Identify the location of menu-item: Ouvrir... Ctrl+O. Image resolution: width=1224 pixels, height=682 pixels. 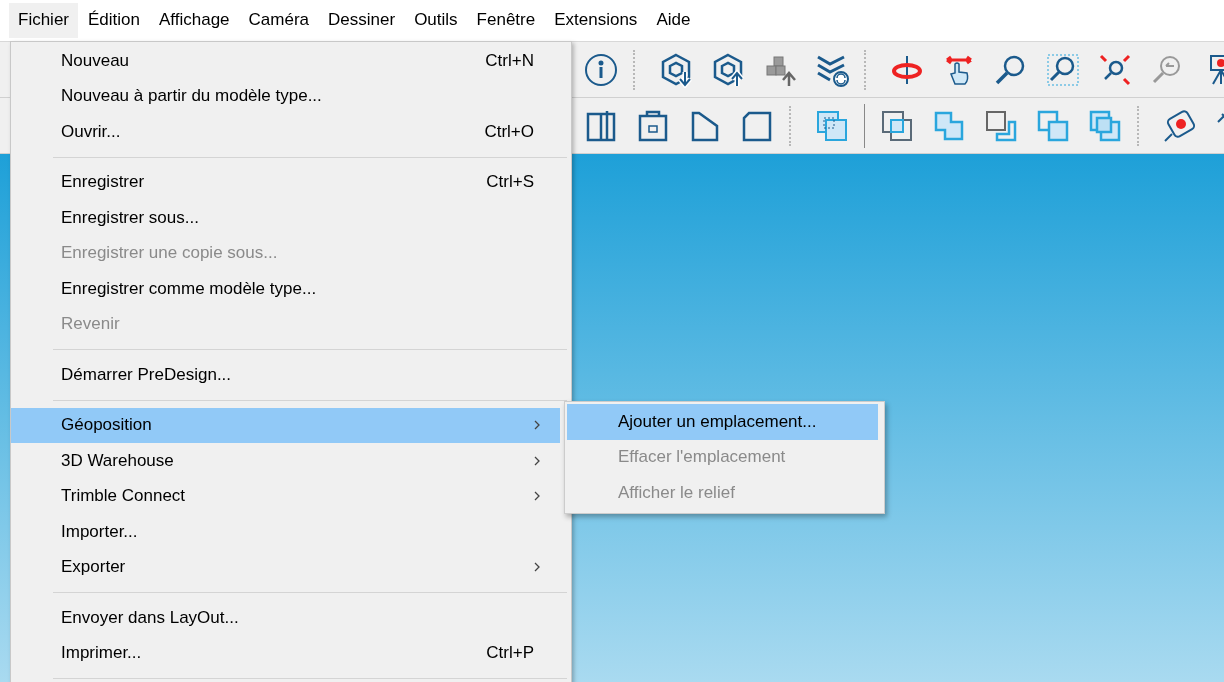
(285, 132).